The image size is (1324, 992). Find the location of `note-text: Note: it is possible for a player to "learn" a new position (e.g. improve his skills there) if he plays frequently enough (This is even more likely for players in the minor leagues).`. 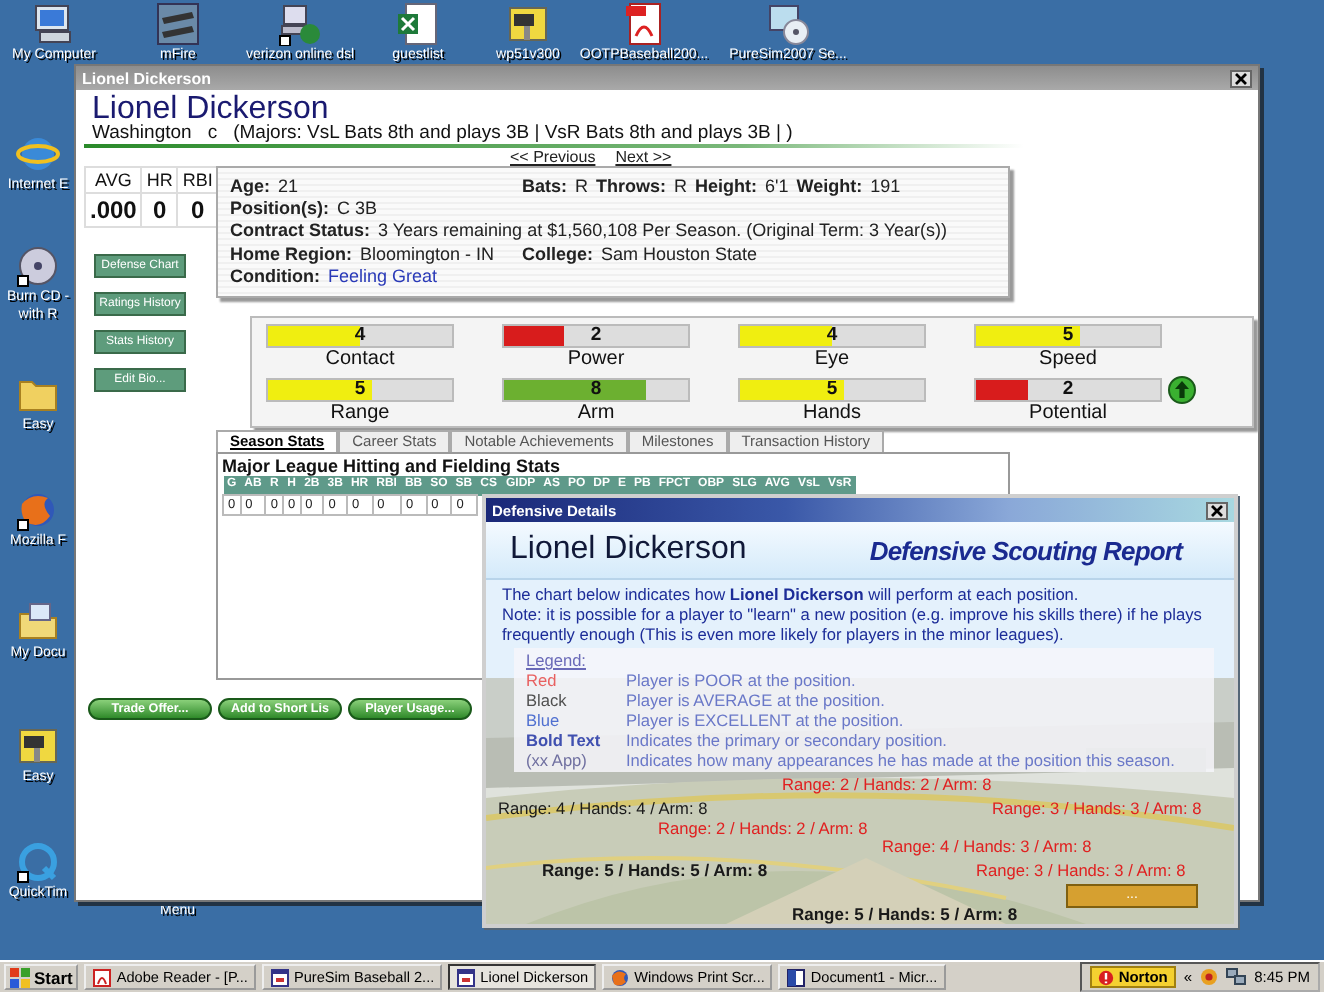

note-text: Note: it is possible for a player to "learn" a new position (e.g. improve his skills there) if he plays frequently enough (This is even more likely for players in the minor leagues). is located at coordinates (852, 624).